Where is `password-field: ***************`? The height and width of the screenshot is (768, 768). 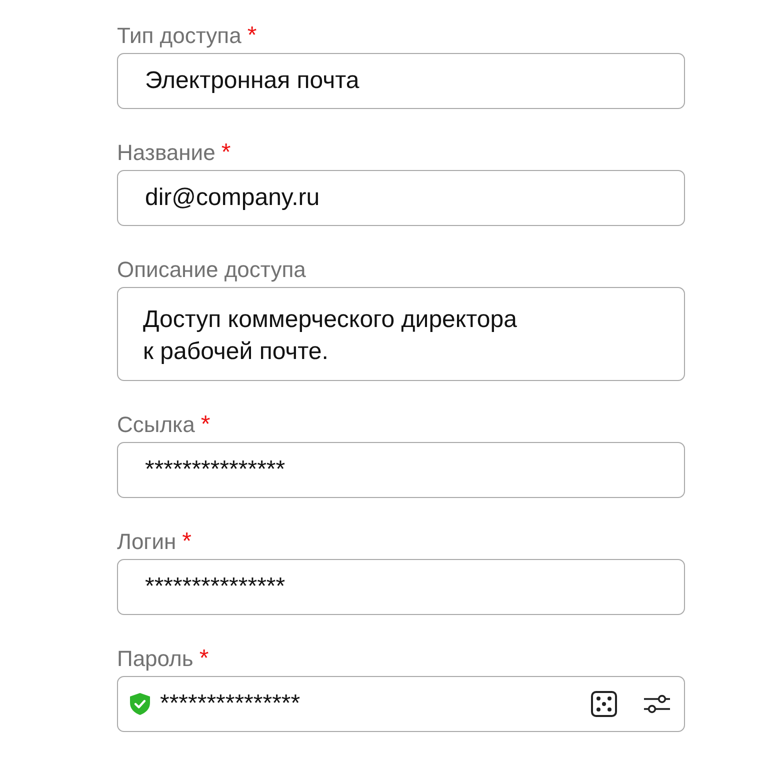 password-field: *************** is located at coordinates (401, 704).